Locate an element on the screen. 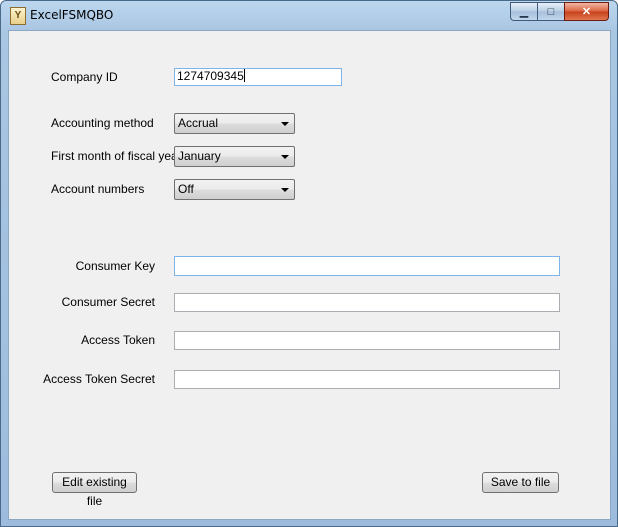 The height and width of the screenshot is (527, 618). maximize-icon: □ is located at coordinates (551, 11).